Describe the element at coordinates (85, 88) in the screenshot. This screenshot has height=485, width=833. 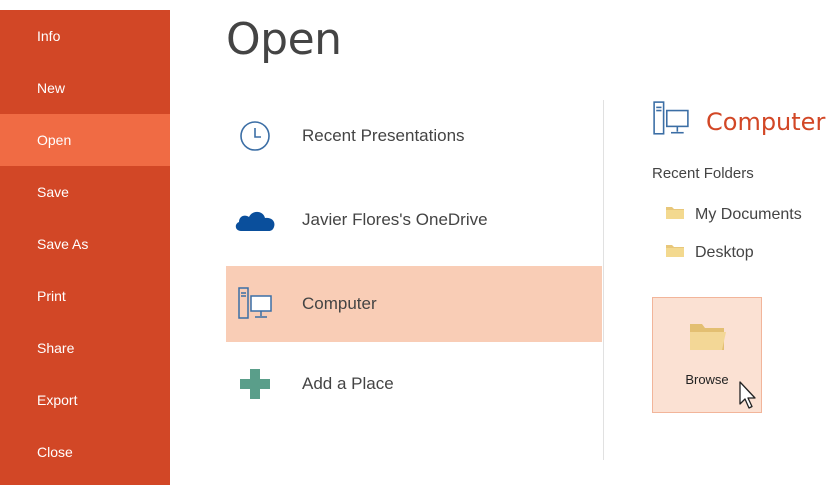
I see `nav-item-new: New` at that location.